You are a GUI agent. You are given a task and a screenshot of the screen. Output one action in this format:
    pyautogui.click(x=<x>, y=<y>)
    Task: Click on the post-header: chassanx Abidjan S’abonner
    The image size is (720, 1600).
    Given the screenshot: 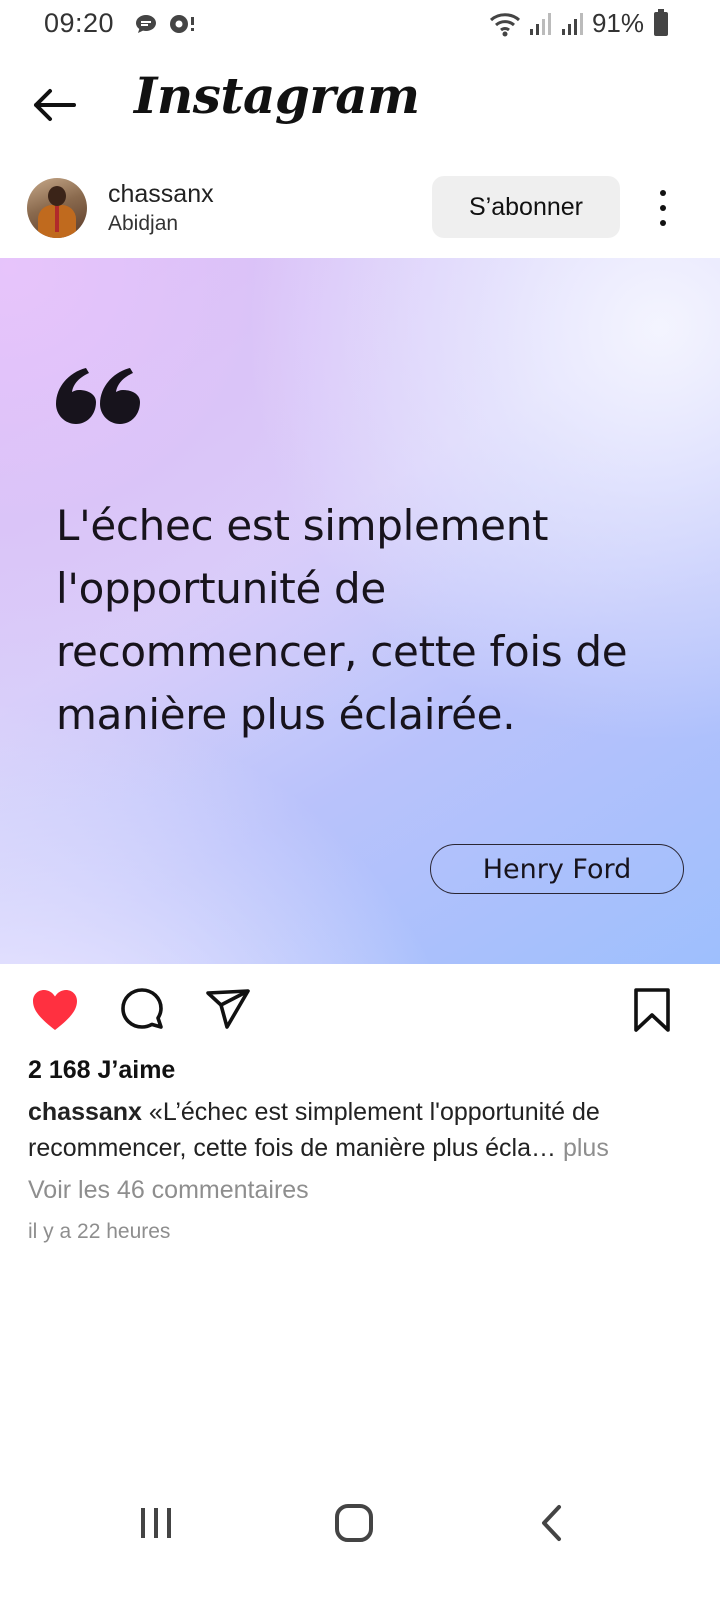 What is the action you would take?
    pyautogui.click(x=360, y=213)
    